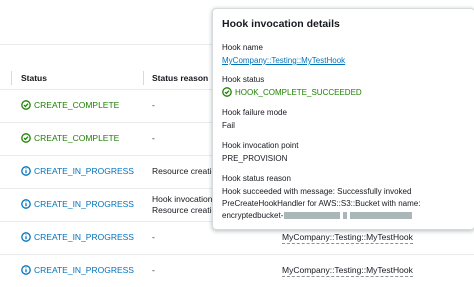  I want to click on popover-title: Hook invocation details, so click(281, 24).